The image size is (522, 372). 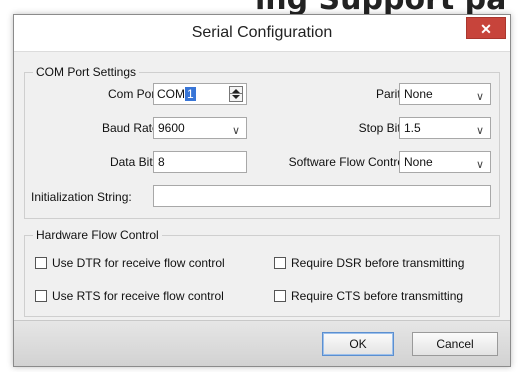 What do you see at coordinates (377, 296) in the screenshot?
I see `cts-checkbox-label: Require CTS before transmitting` at bounding box center [377, 296].